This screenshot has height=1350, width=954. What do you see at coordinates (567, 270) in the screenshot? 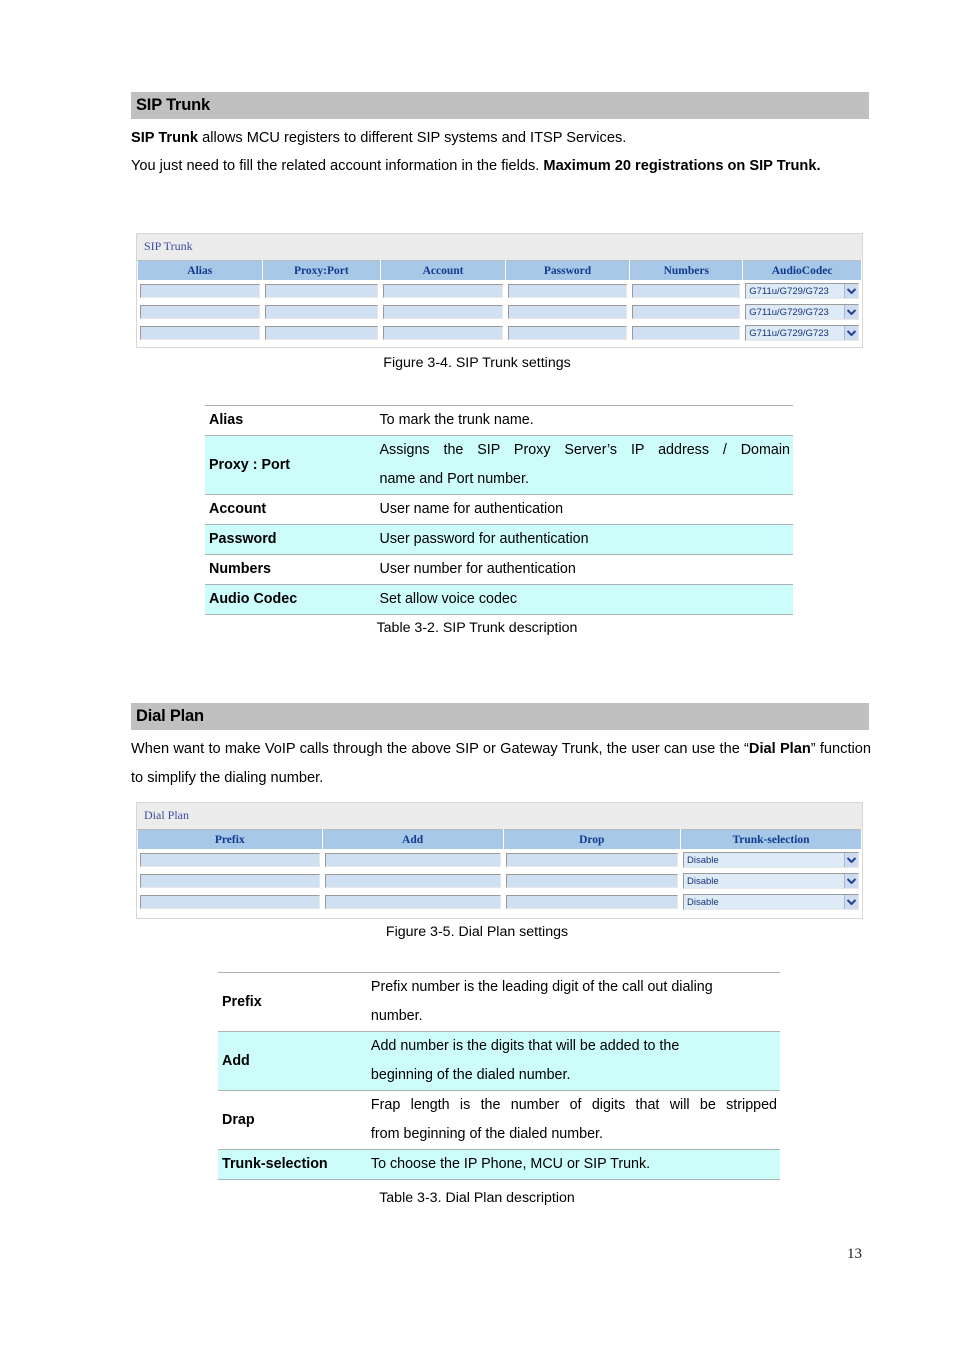
I see `column-header-password: Password` at bounding box center [567, 270].